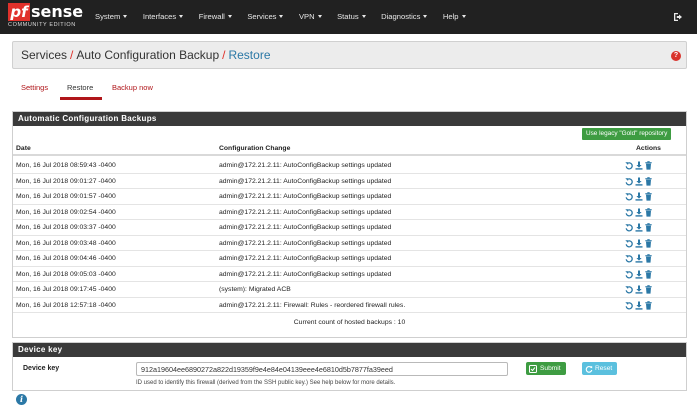 The height and width of the screenshot is (407, 697). What do you see at coordinates (66, 243) in the screenshot?
I see `row-date: Mon, 16 Jul 2018 09:03:48 -0400` at bounding box center [66, 243].